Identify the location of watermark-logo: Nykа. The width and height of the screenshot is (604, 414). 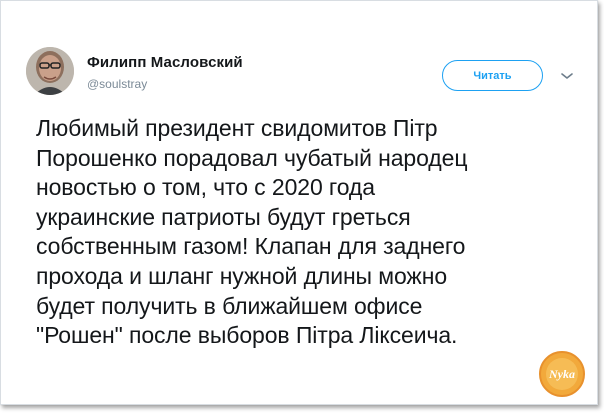
(562, 374).